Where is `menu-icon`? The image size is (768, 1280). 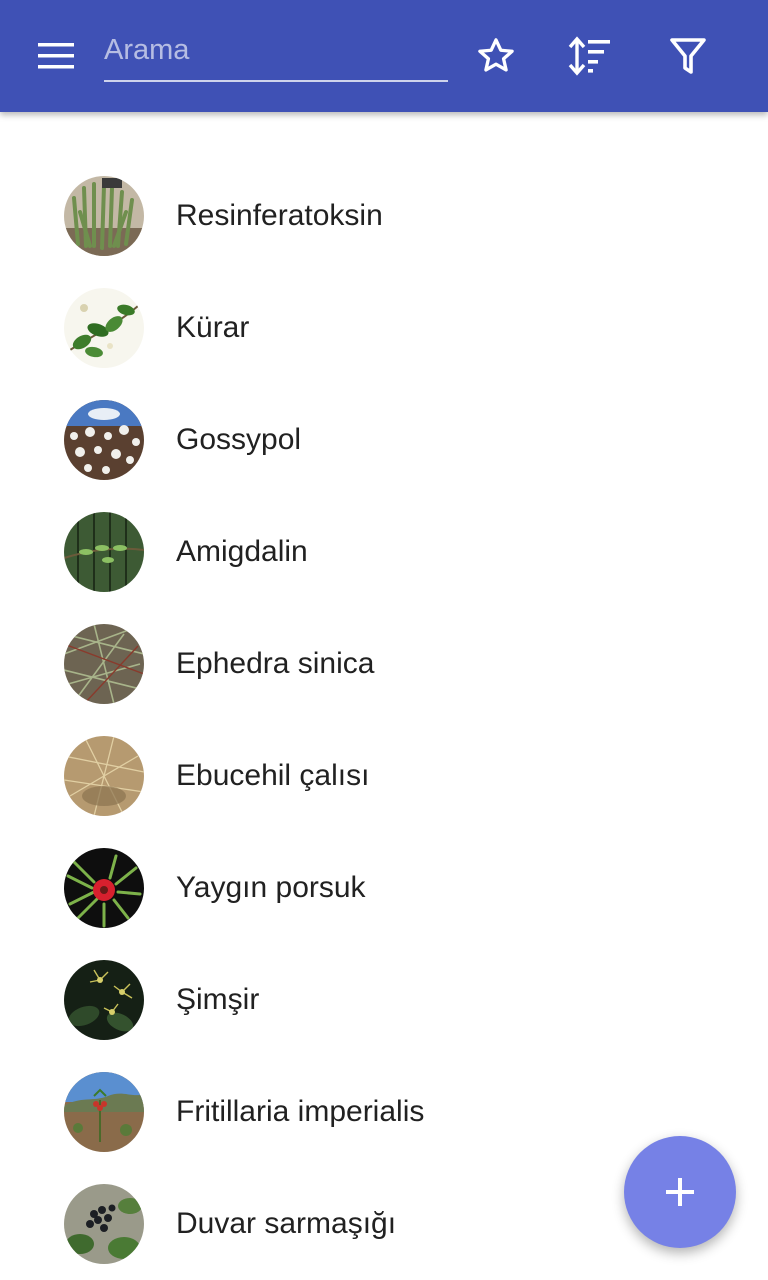
menu-icon is located at coordinates (56, 56).